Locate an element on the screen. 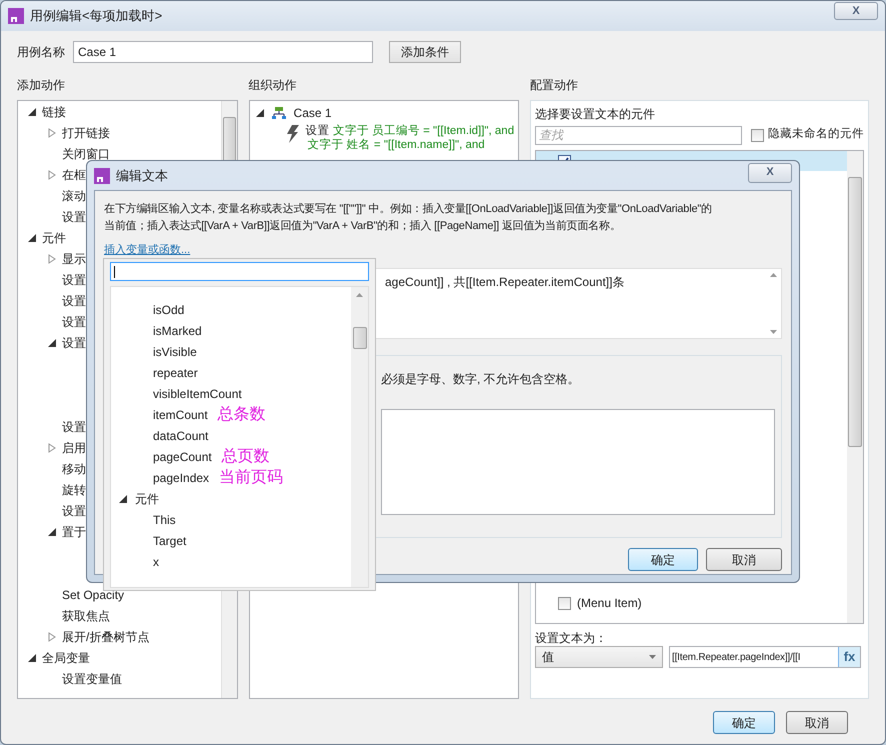 Image resolution: width=886 pixels, height=745 pixels. annotation-text: 总条数 is located at coordinates (242, 415).